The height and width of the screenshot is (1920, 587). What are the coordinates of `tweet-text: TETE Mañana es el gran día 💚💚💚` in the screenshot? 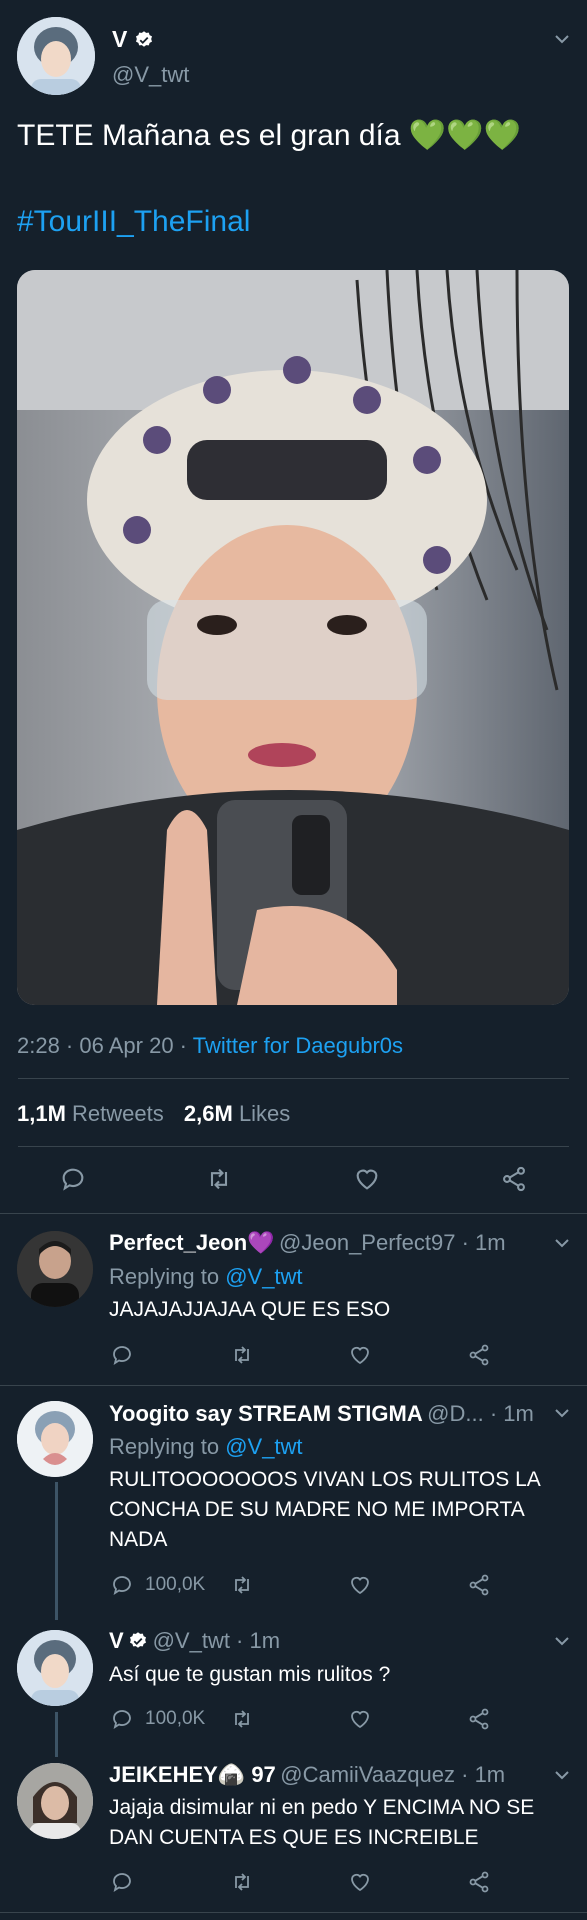 It's located at (269, 135).